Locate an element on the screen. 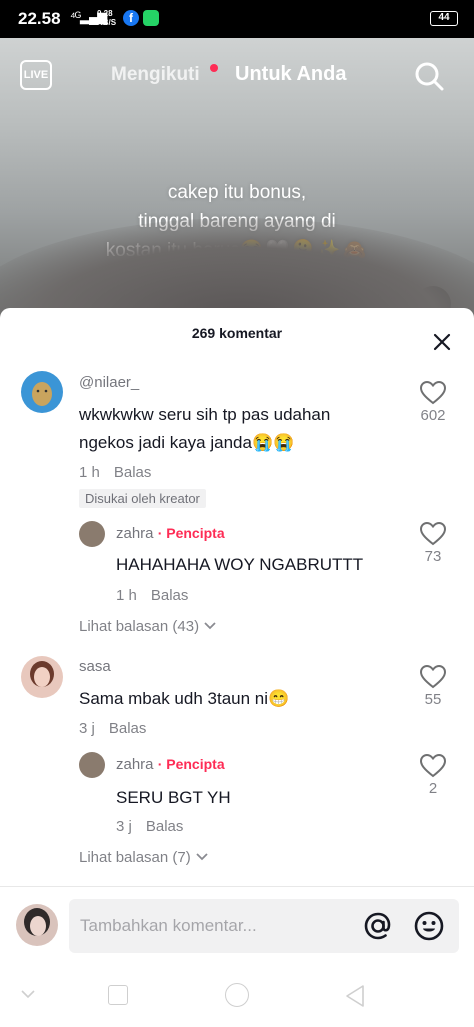 This screenshot has width=474, height=1027. caption-line: kostan itu harus😭🤍🫠✨🙈 is located at coordinates (237, 250).